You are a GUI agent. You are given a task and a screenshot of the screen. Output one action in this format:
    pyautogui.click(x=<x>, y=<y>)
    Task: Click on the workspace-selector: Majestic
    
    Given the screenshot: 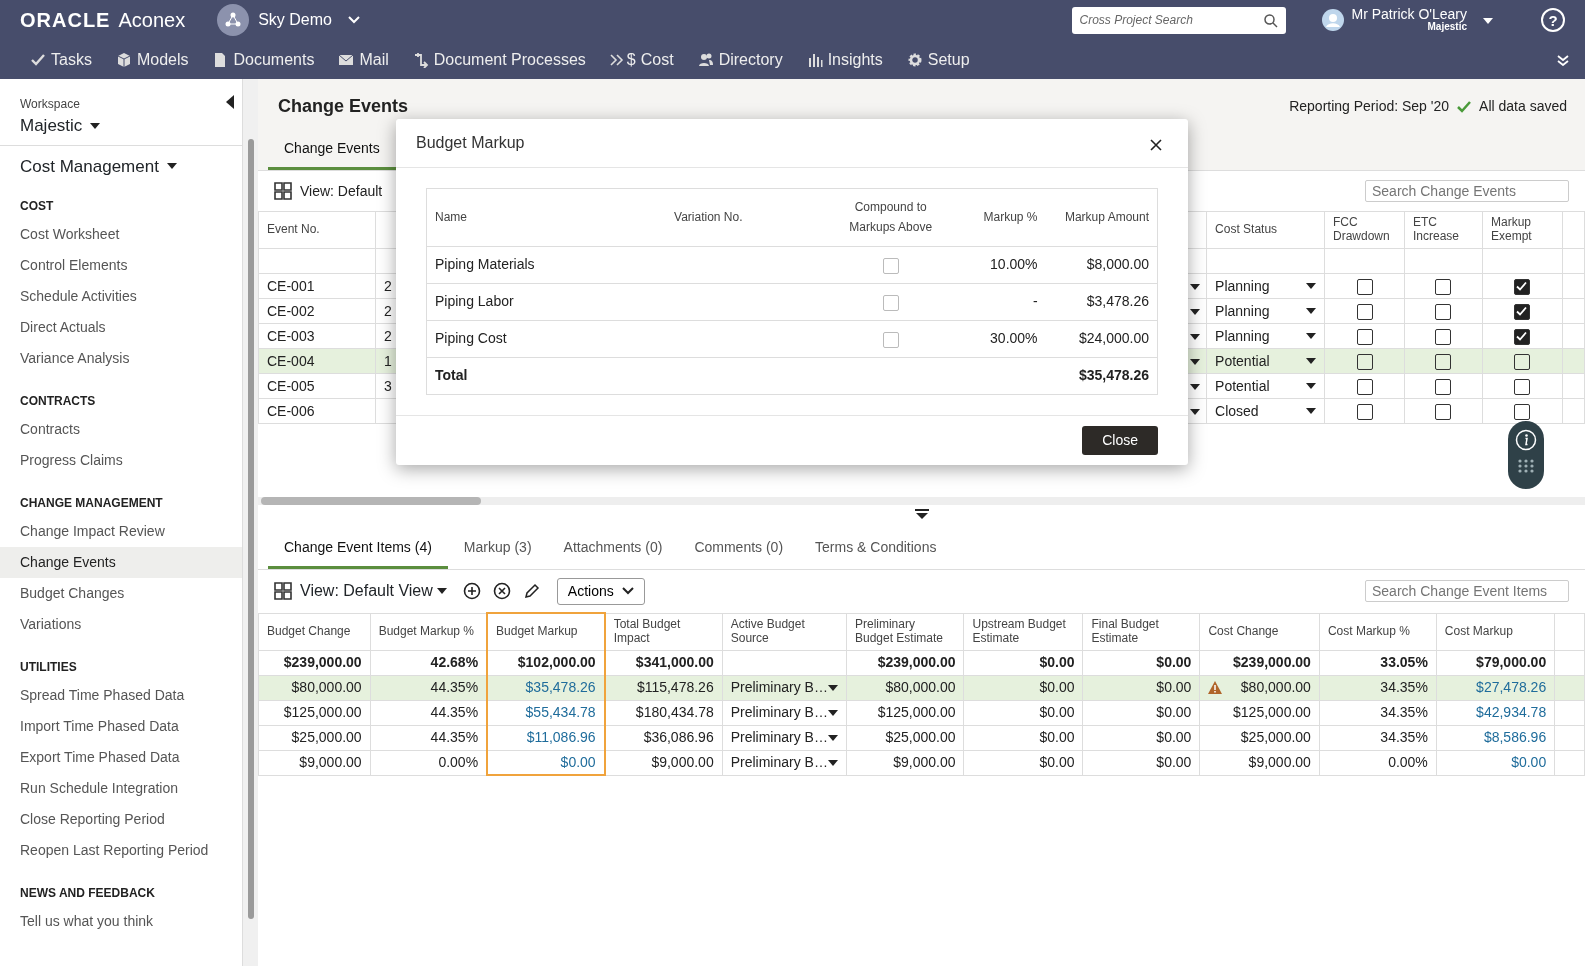 What is the action you would take?
    pyautogui.click(x=60, y=126)
    